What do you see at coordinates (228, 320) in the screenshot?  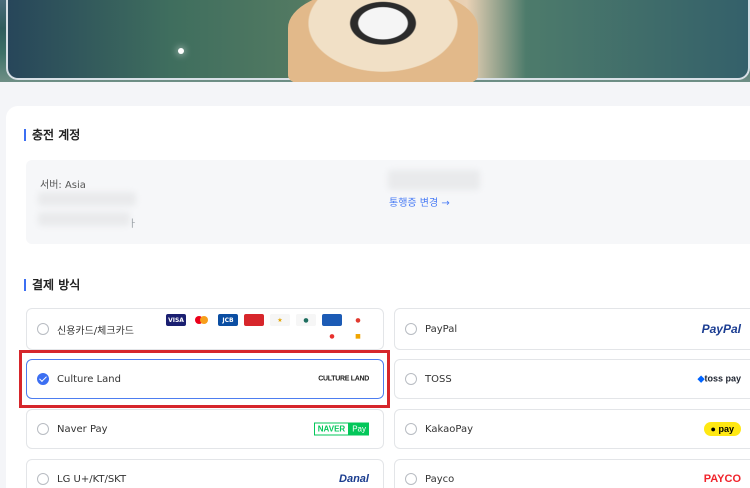 I see `jcb-icon: JCB` at bounding box center [228, 320].